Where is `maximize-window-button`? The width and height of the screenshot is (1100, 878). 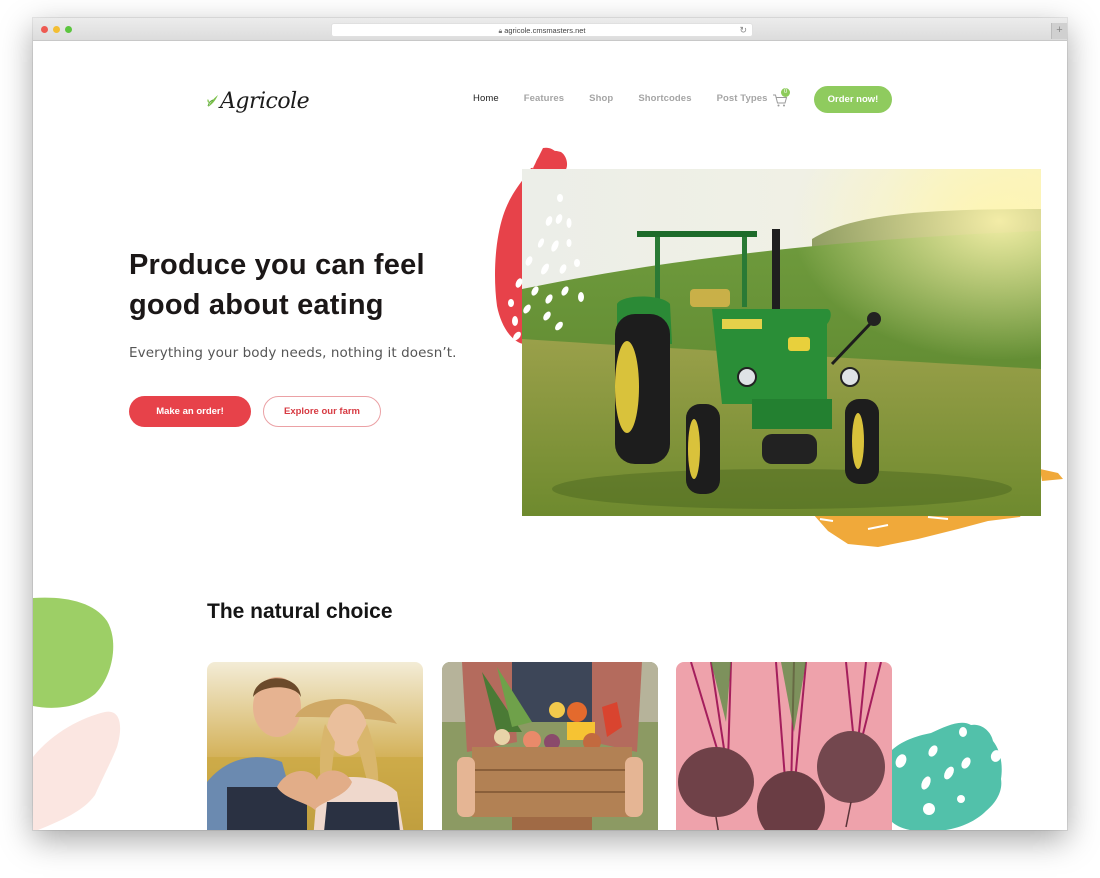
maximize-window-button is located at coordinates (68, 29).